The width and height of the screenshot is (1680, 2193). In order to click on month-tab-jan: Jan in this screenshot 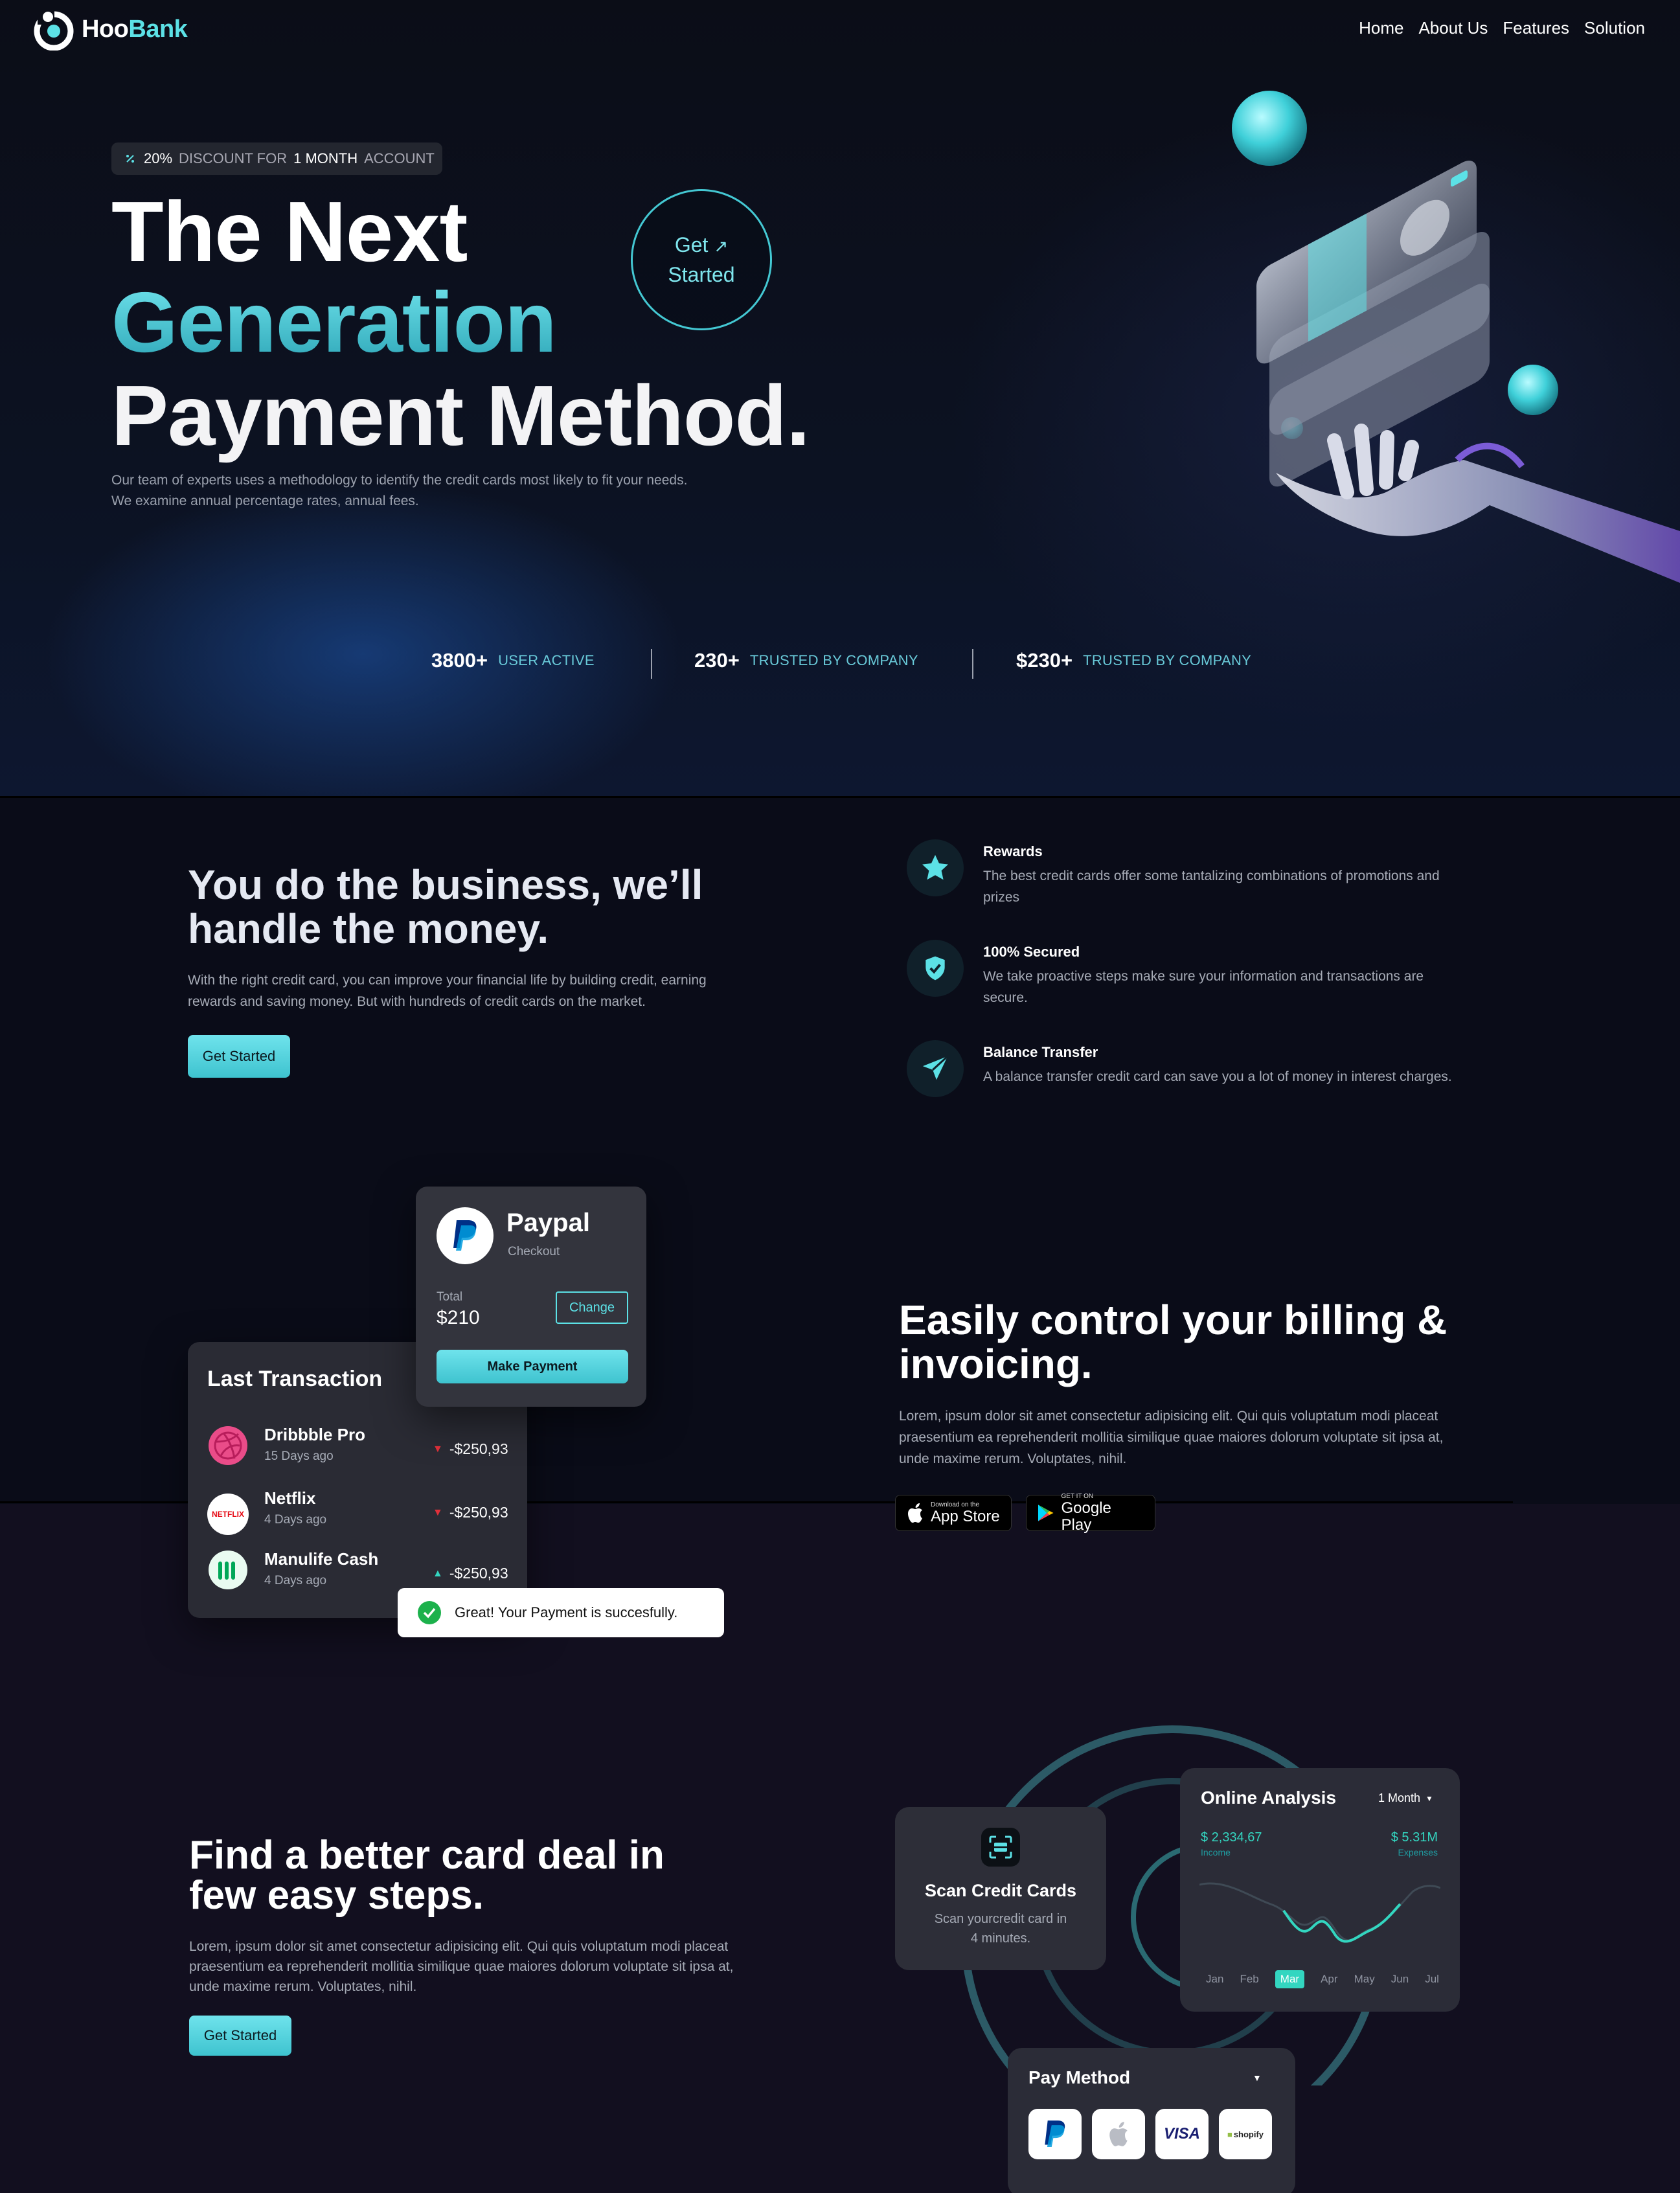, I will do `click(1214, 1979)`.